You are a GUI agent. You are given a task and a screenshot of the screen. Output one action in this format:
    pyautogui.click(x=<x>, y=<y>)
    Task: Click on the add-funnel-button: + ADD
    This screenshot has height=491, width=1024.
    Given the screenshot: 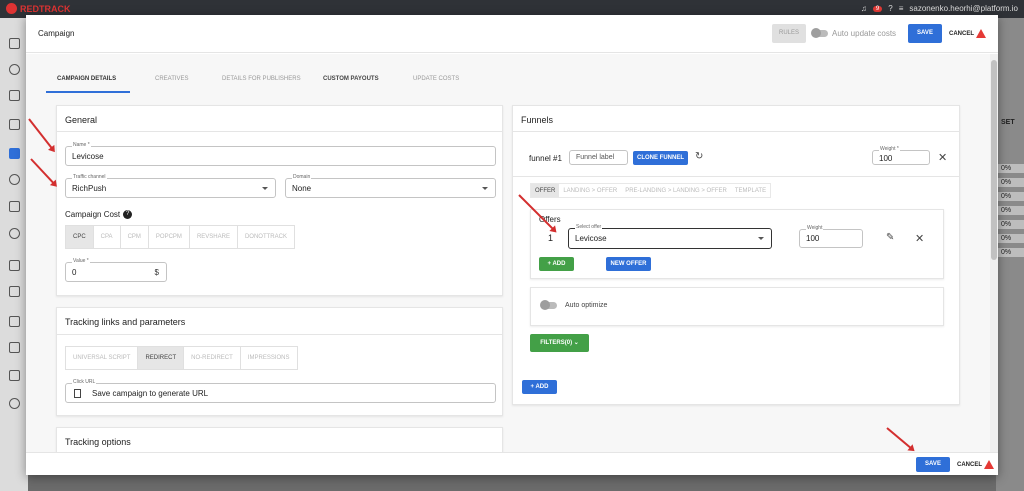 What is the action you would take?
    pyautogui.click(x=539, y=387)
    